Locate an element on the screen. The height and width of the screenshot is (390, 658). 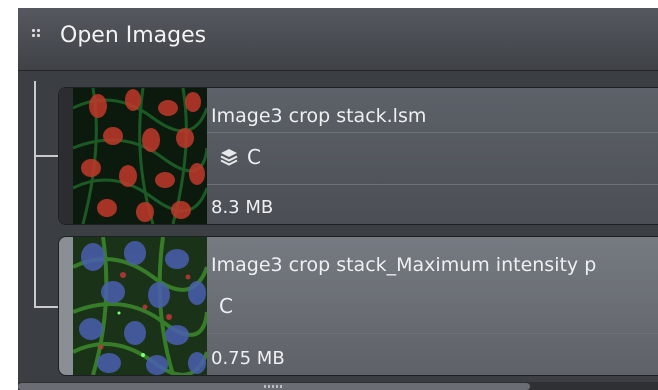
file-size: 8.3 MB is located at coordinates (242, 207).